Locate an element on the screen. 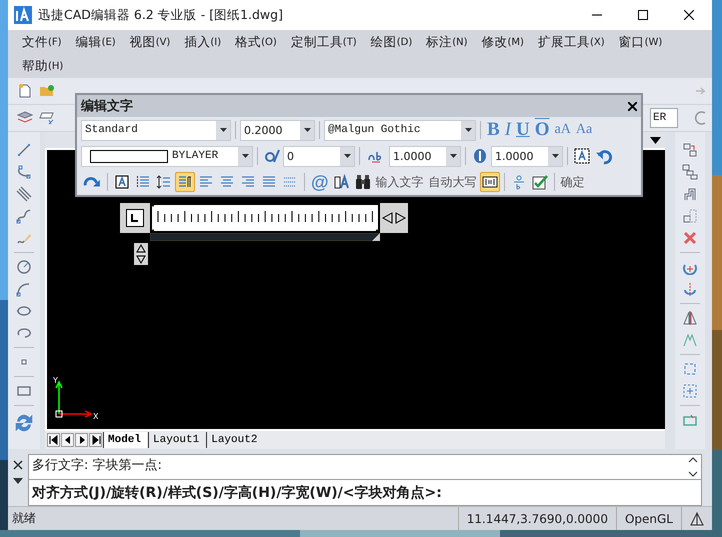  menu-item: 插入(I) is located at coordinates (202, 42).